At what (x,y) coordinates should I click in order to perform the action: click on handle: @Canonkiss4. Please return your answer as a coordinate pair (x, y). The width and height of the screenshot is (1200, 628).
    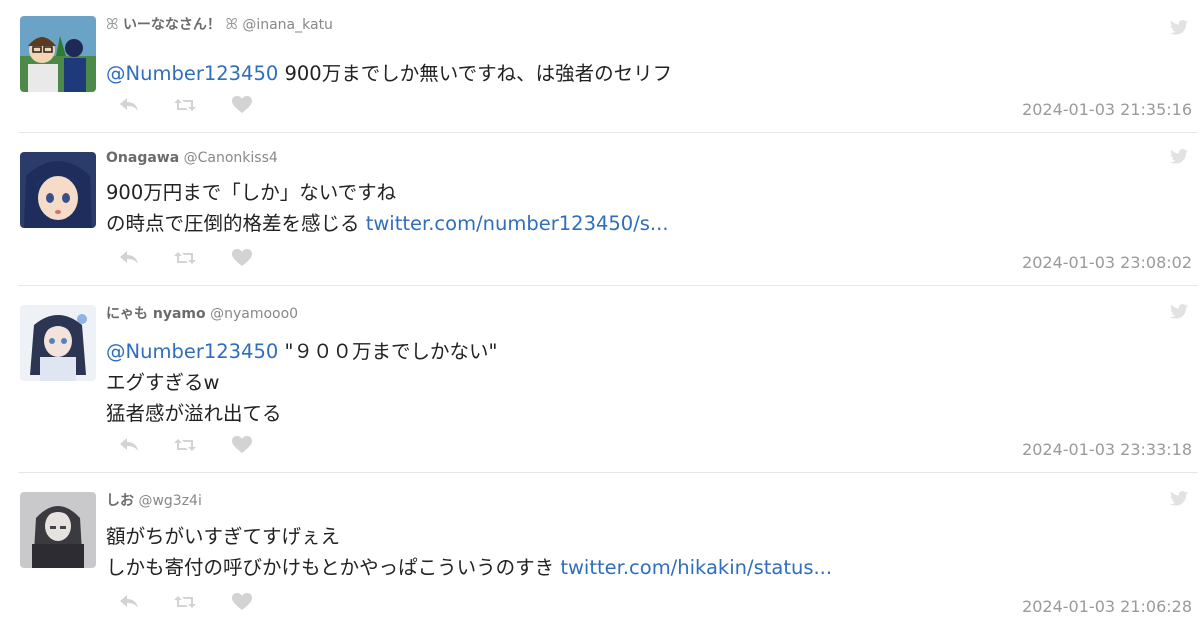
    Looking at the image, I should click on (231, 158).